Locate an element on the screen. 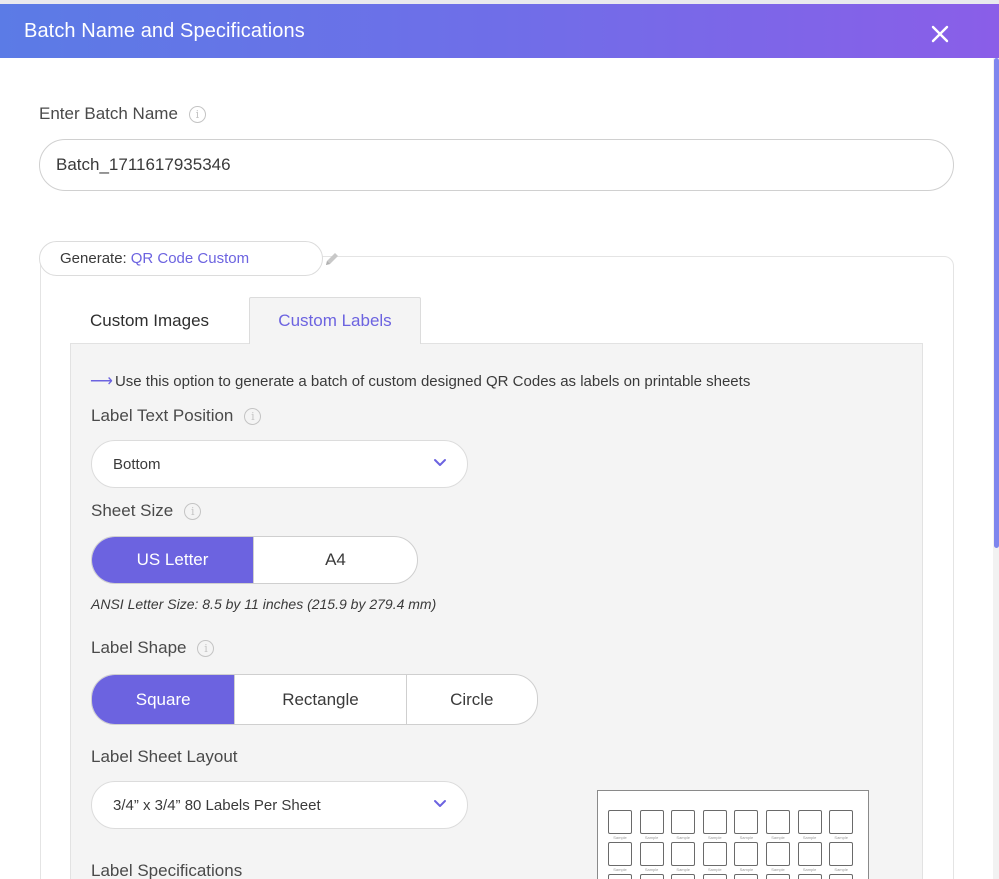  close-icon is located at coordinates (940, 34).